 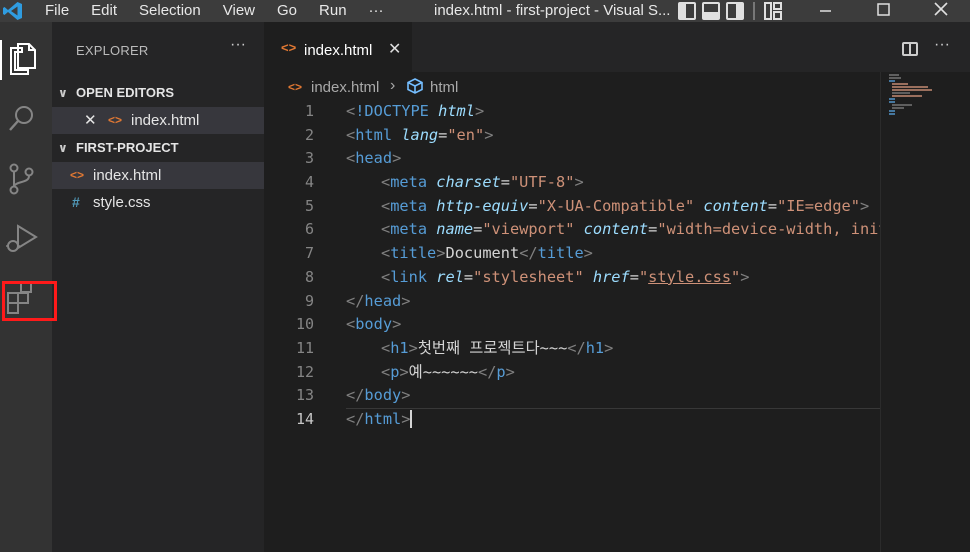 I want to click on file-item-style-css: # style.css, so click(x=158, y=202).